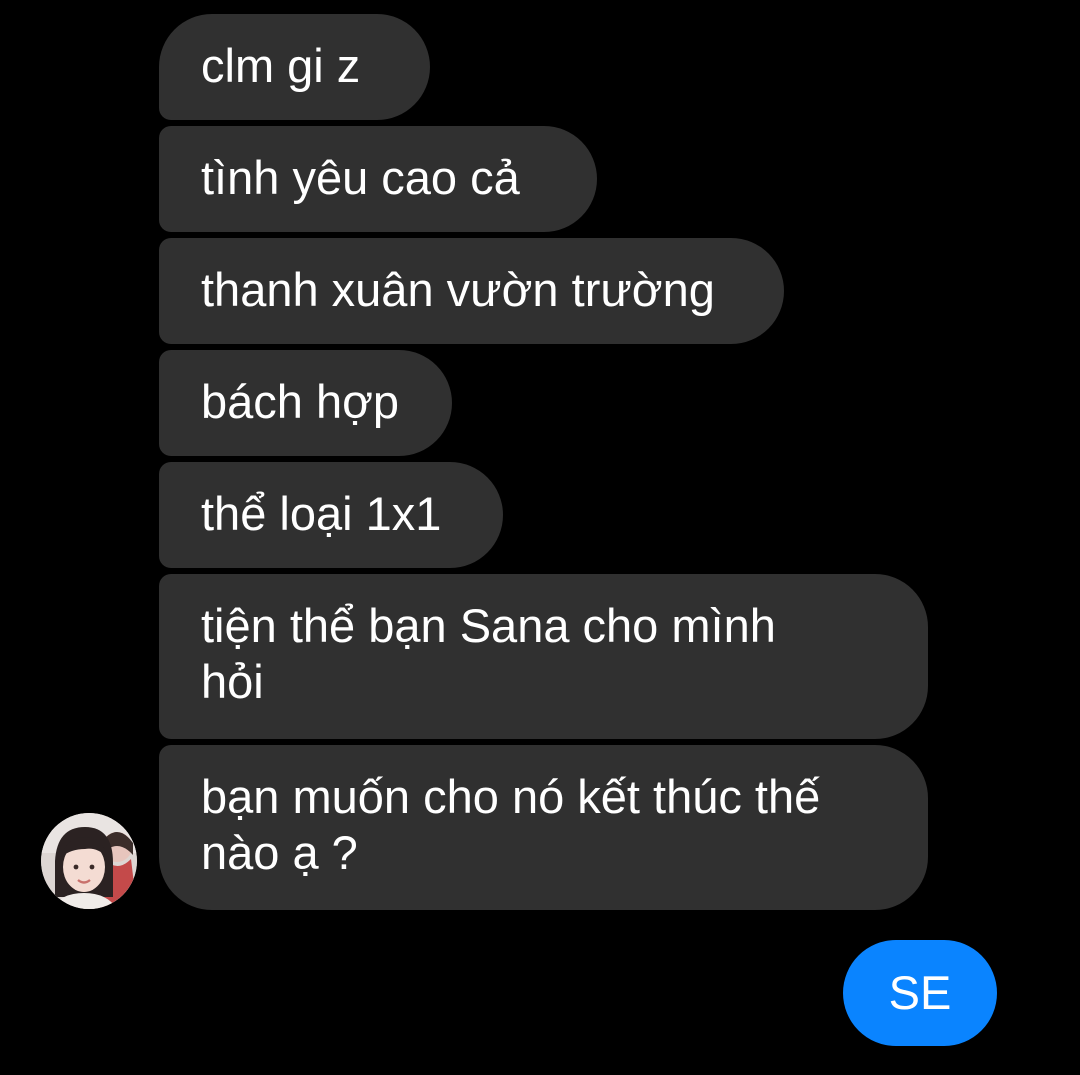 This screenshot has height=1075, width=1080. What do you see at coordinates (488, 653) in the screenshot?
I see `message-text: tiện thể bạn Sana cho mình hỏi` at bounding box center [488, 653].